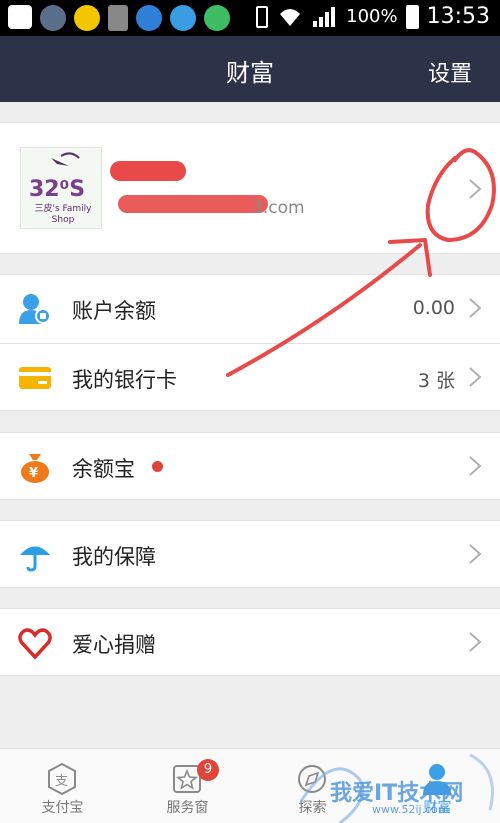  What do you see at coordinates (324, 16) in the screenshot?
I see `signal-icon` at bounding box center [324, 16].